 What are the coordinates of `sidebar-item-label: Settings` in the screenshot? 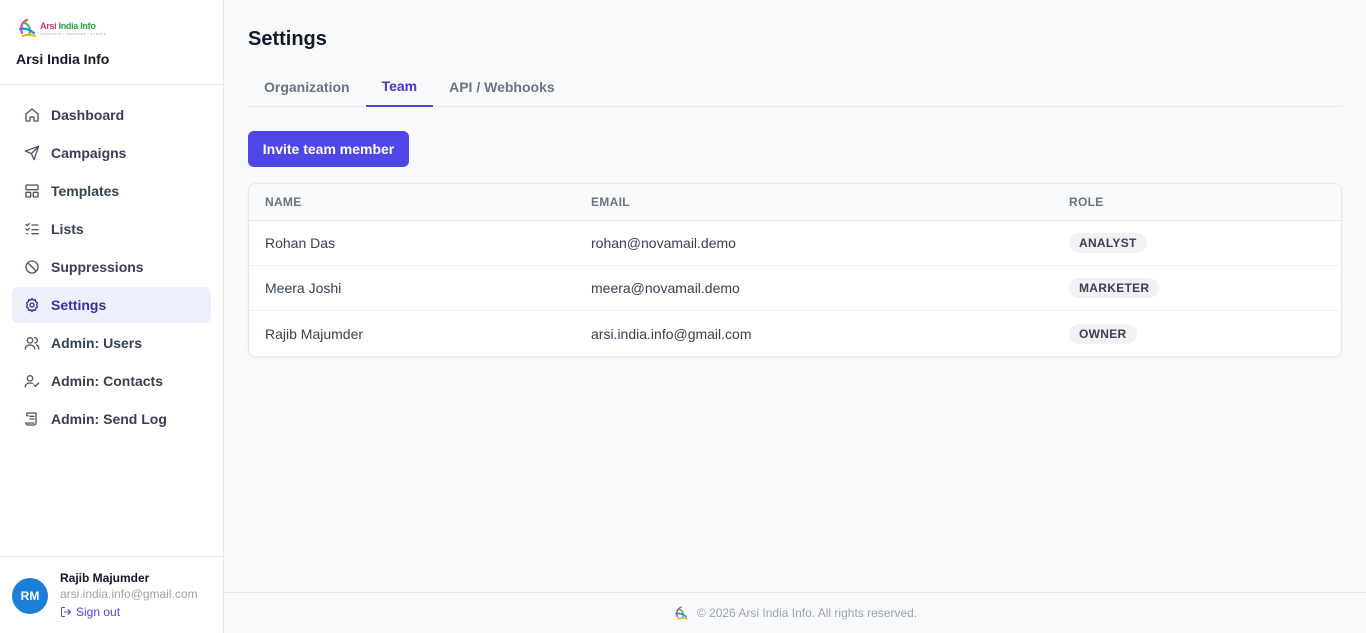 It's located at (79, 305).